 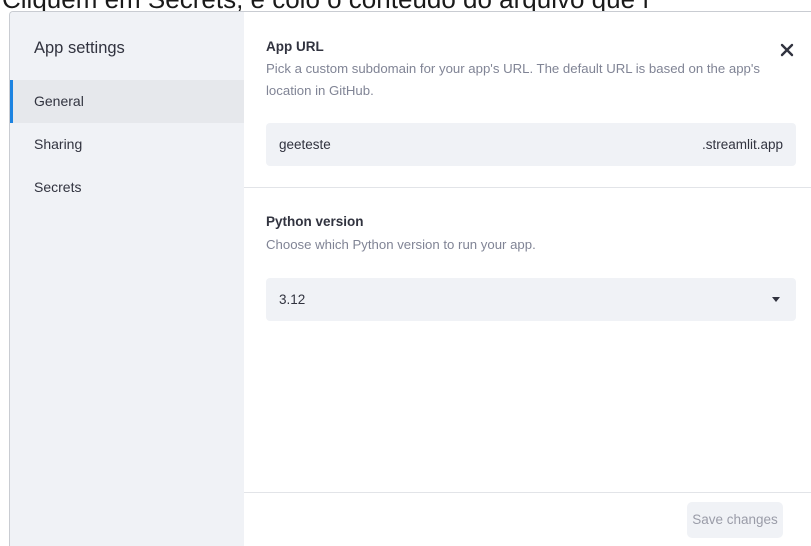 I want to click on close-button, so click(x=787, y=50).